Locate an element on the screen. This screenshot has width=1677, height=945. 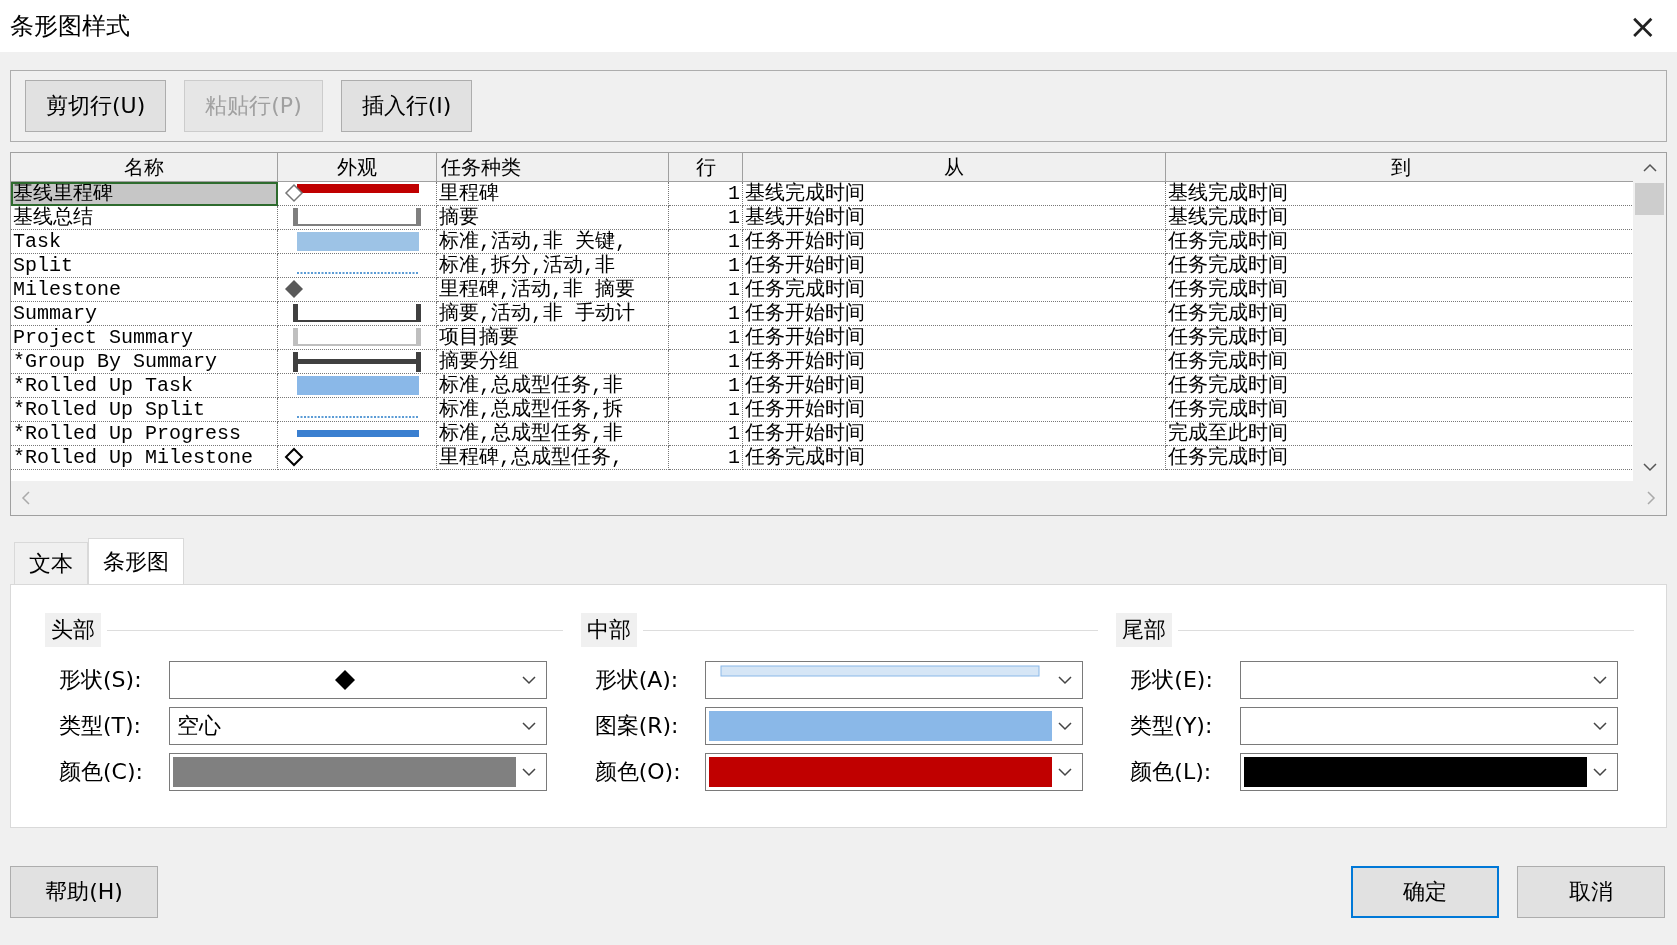
field-label: 颜色(C): is located at coordinates (101, 772).